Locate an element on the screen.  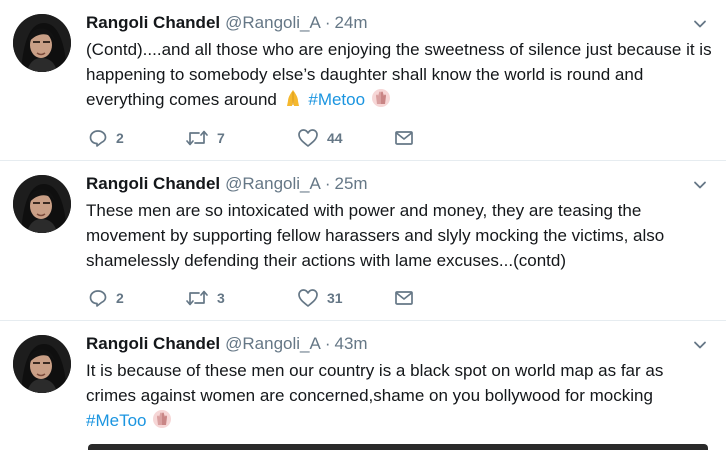
retweet-count: 7 is located at coordinates (221, 138).